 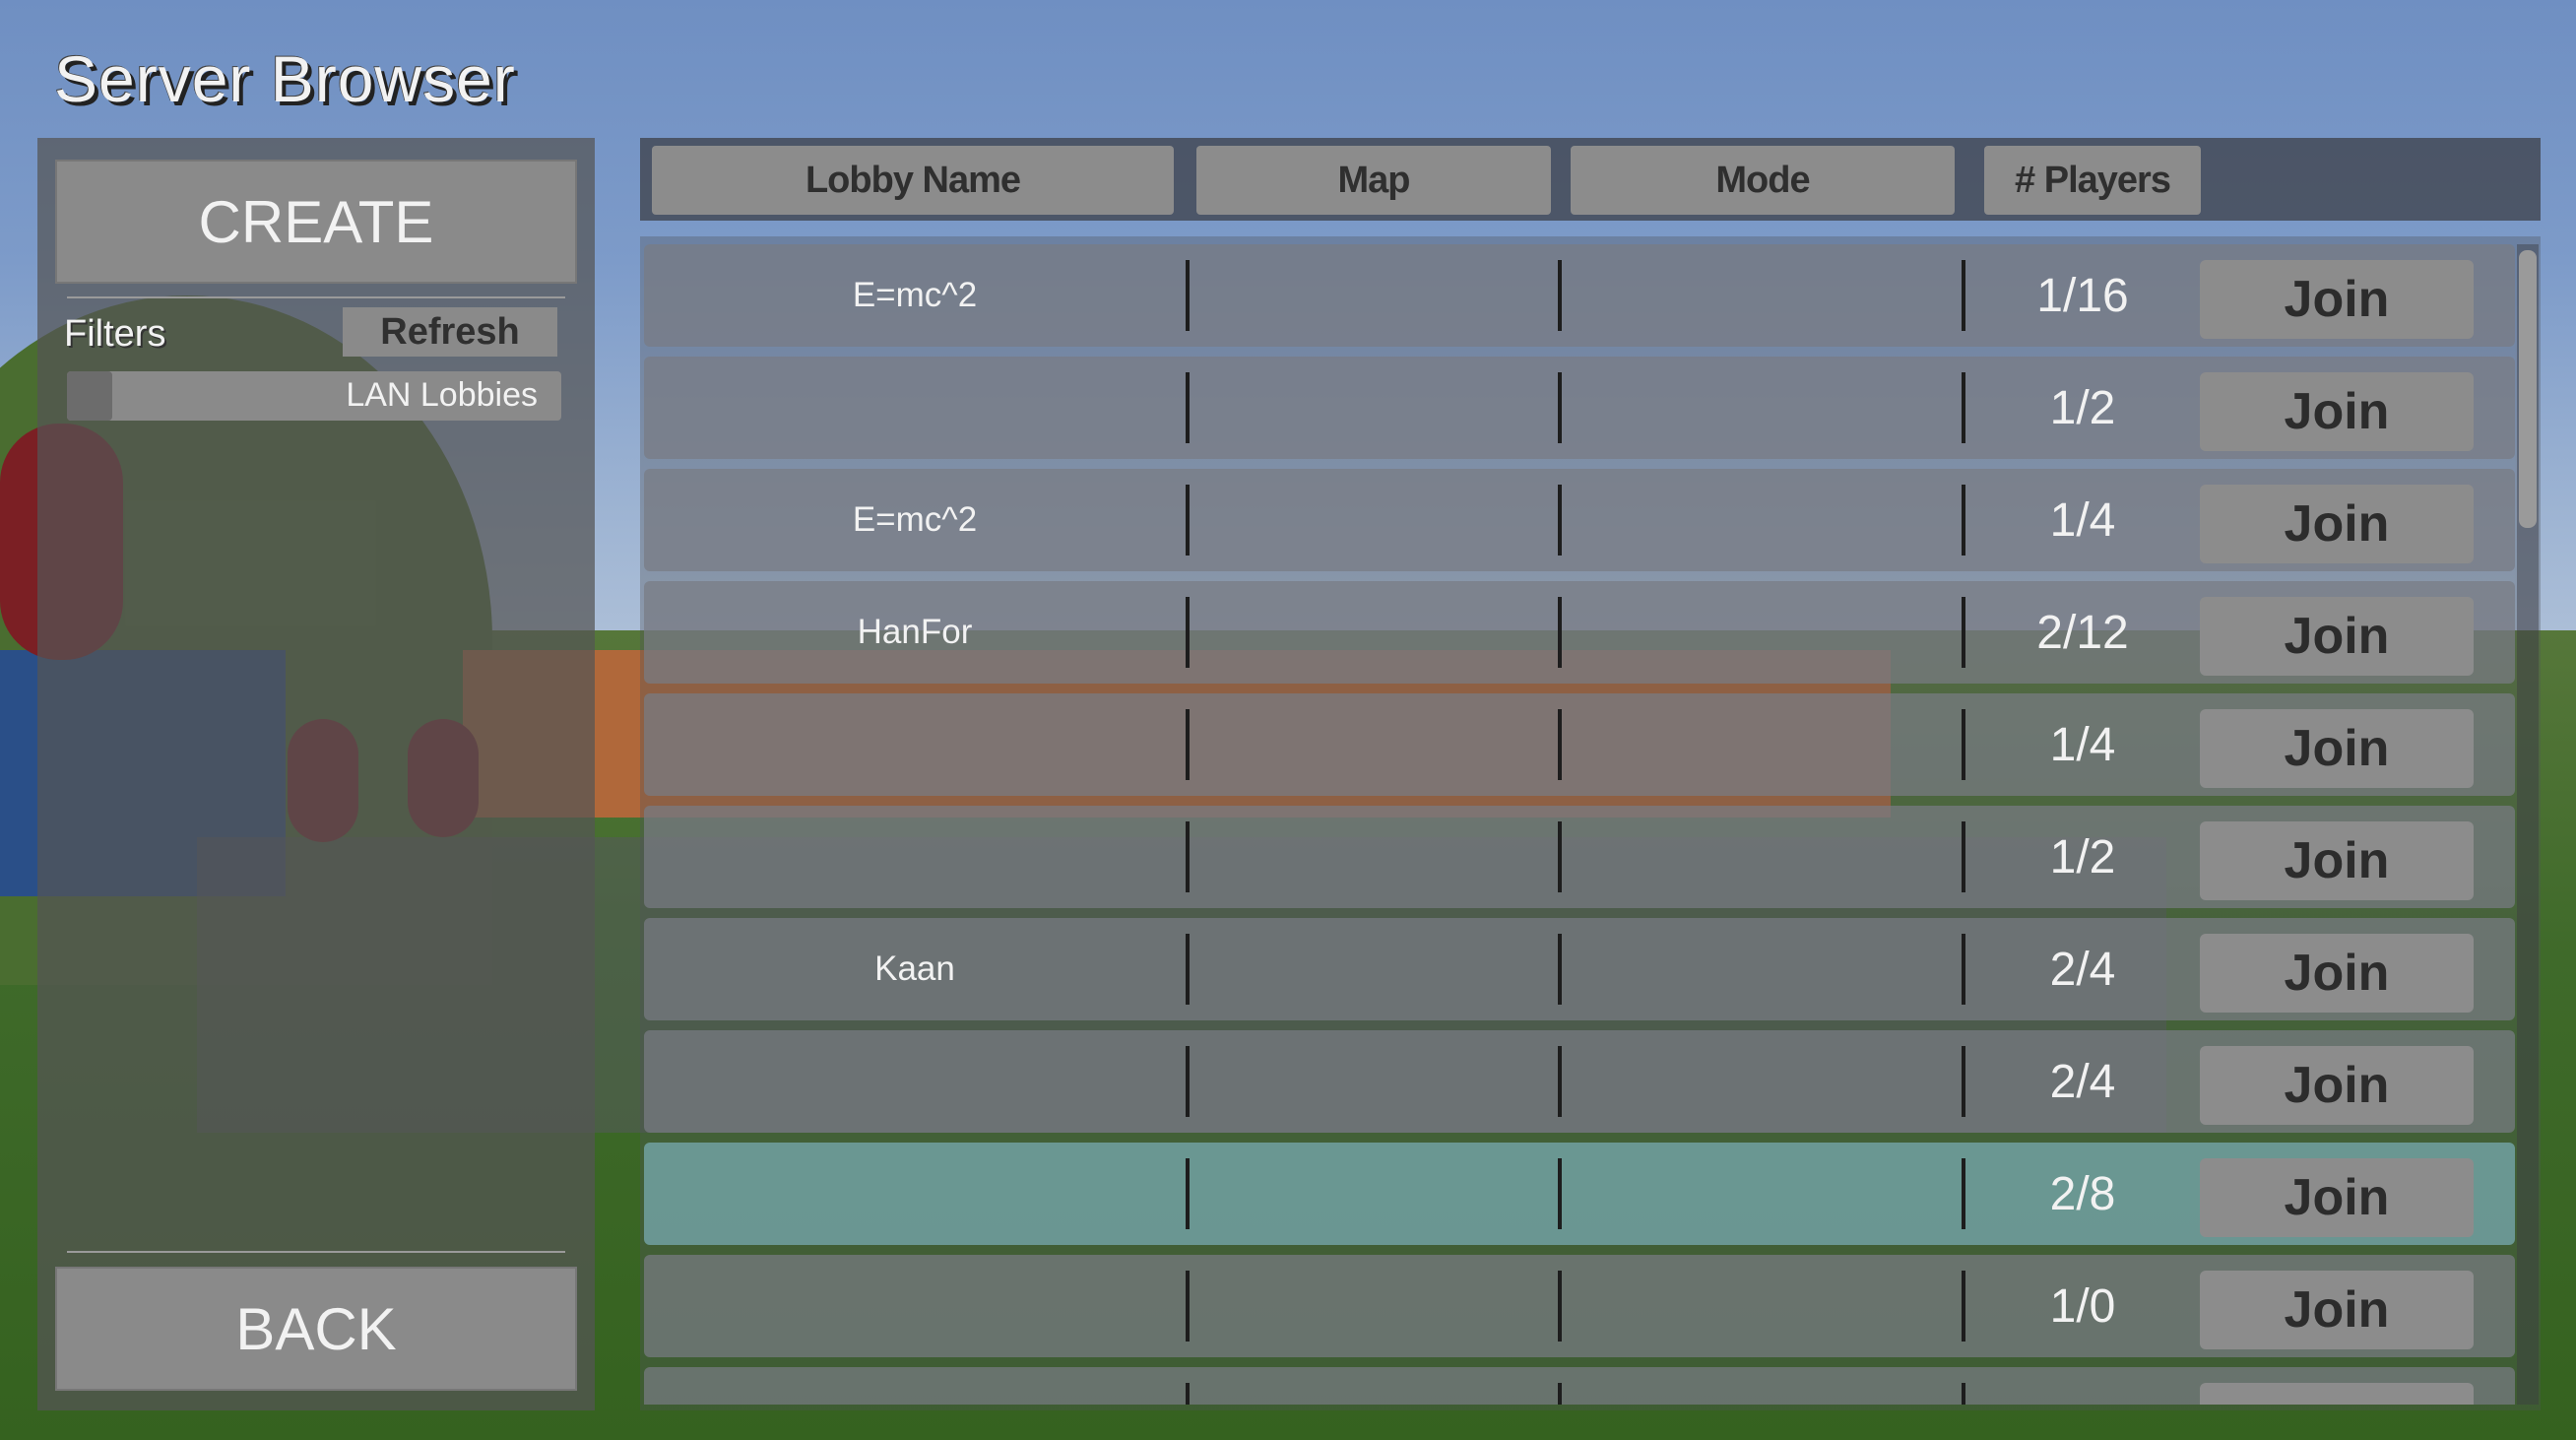 I want to click on refresh-button: Refresh, so click(x=450, y=332).